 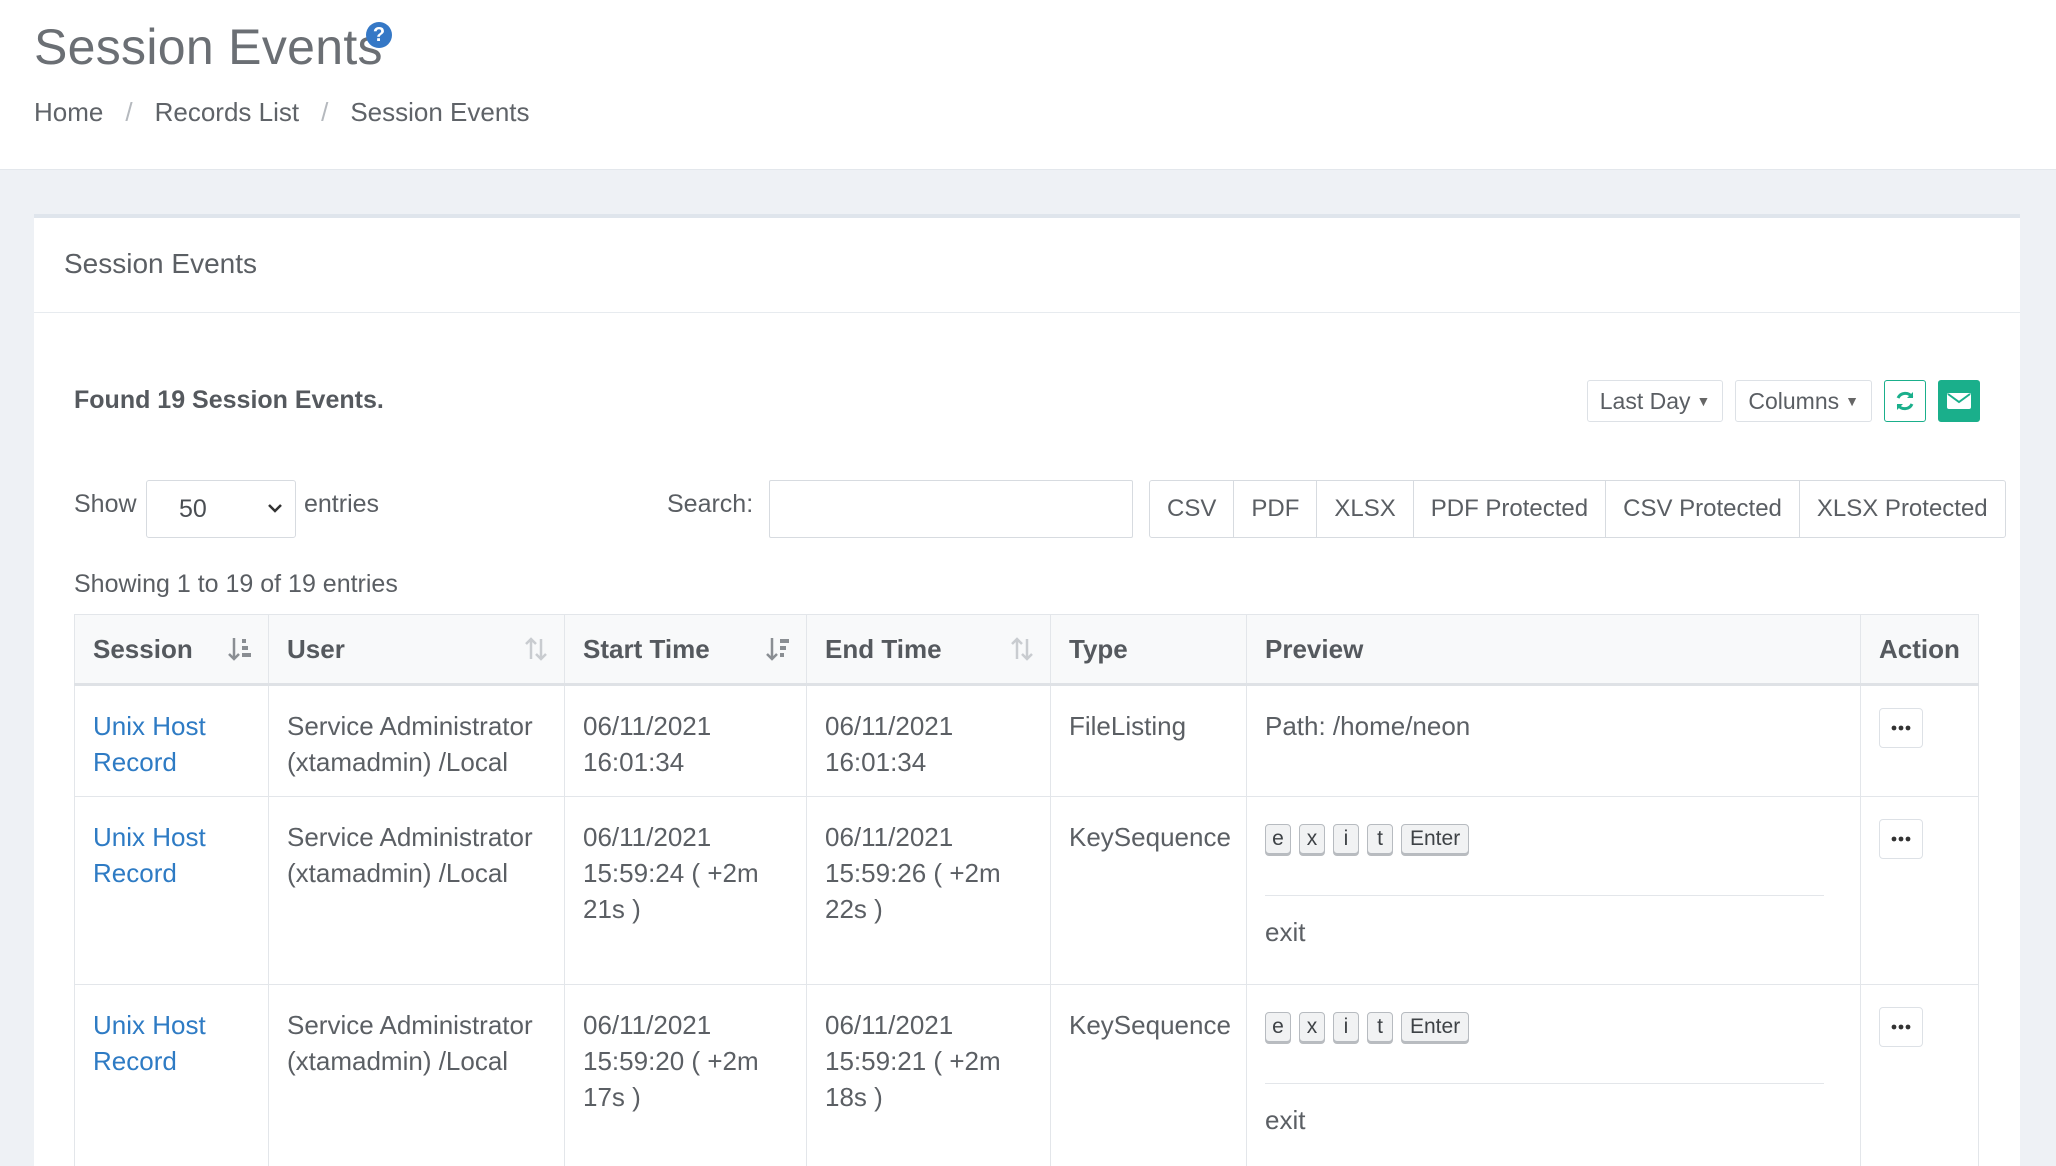 I want to click on end-time-cell: 06/11/2021 15:59:26 ( +2m 22s ), so click(x=928, y=890).